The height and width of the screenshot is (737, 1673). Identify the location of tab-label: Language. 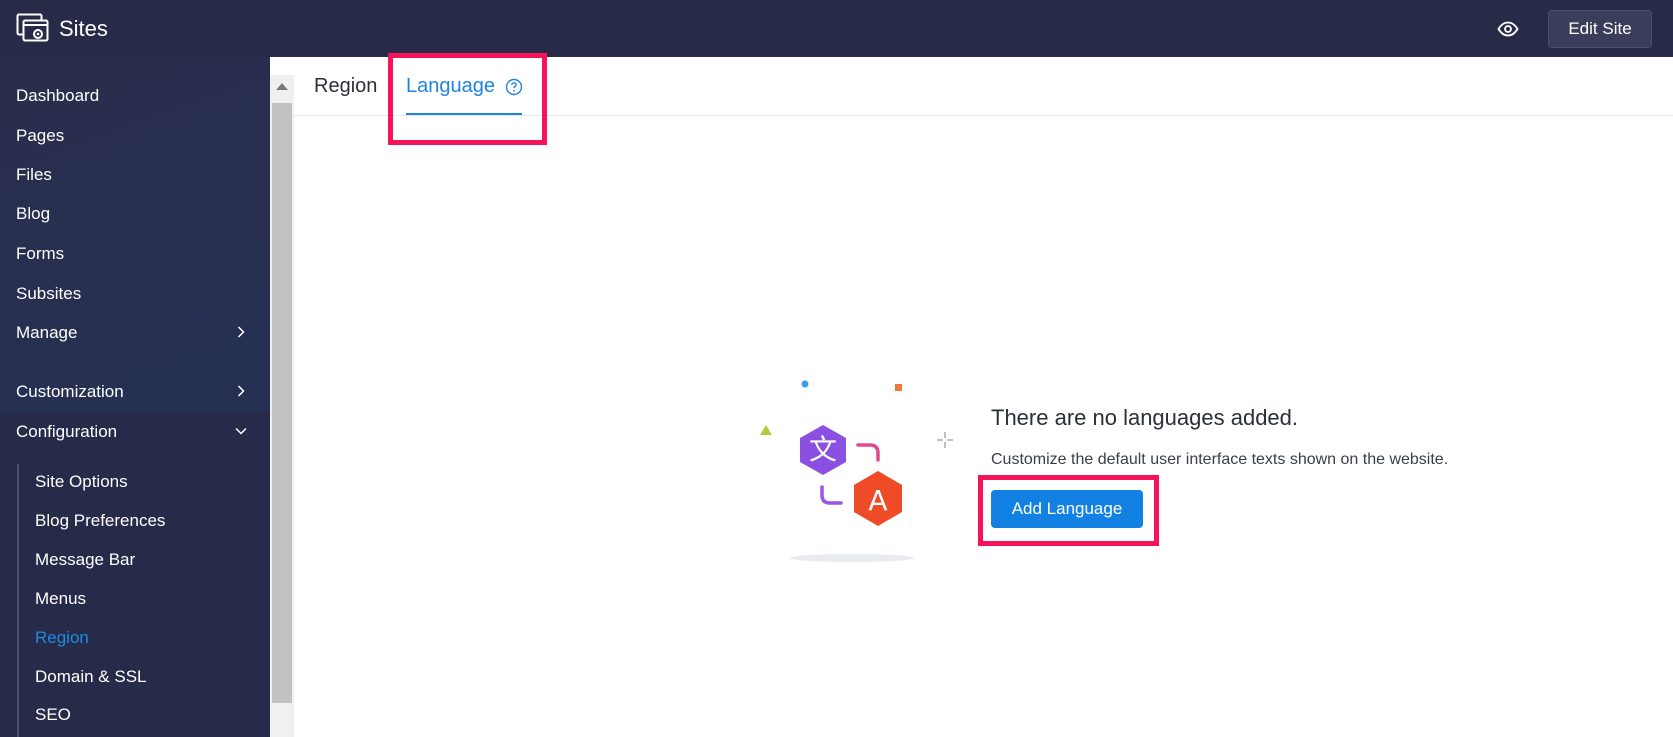
(450, 86).